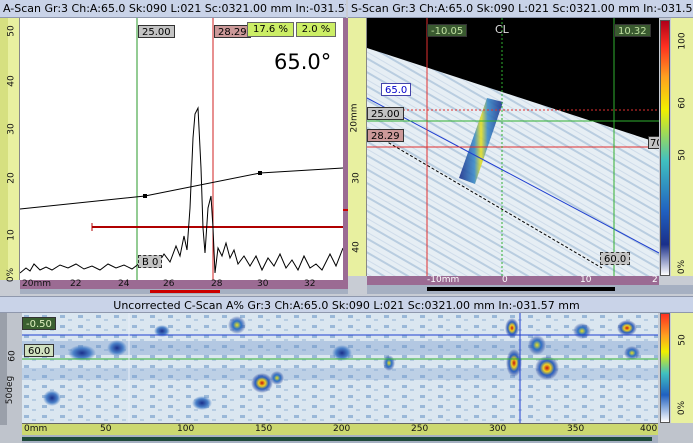 The height and width of the screenshot is (443, 693). I want to click on ascan-amplitude-ruler: 50 40 30 20 10 0%, so click(10, 150).